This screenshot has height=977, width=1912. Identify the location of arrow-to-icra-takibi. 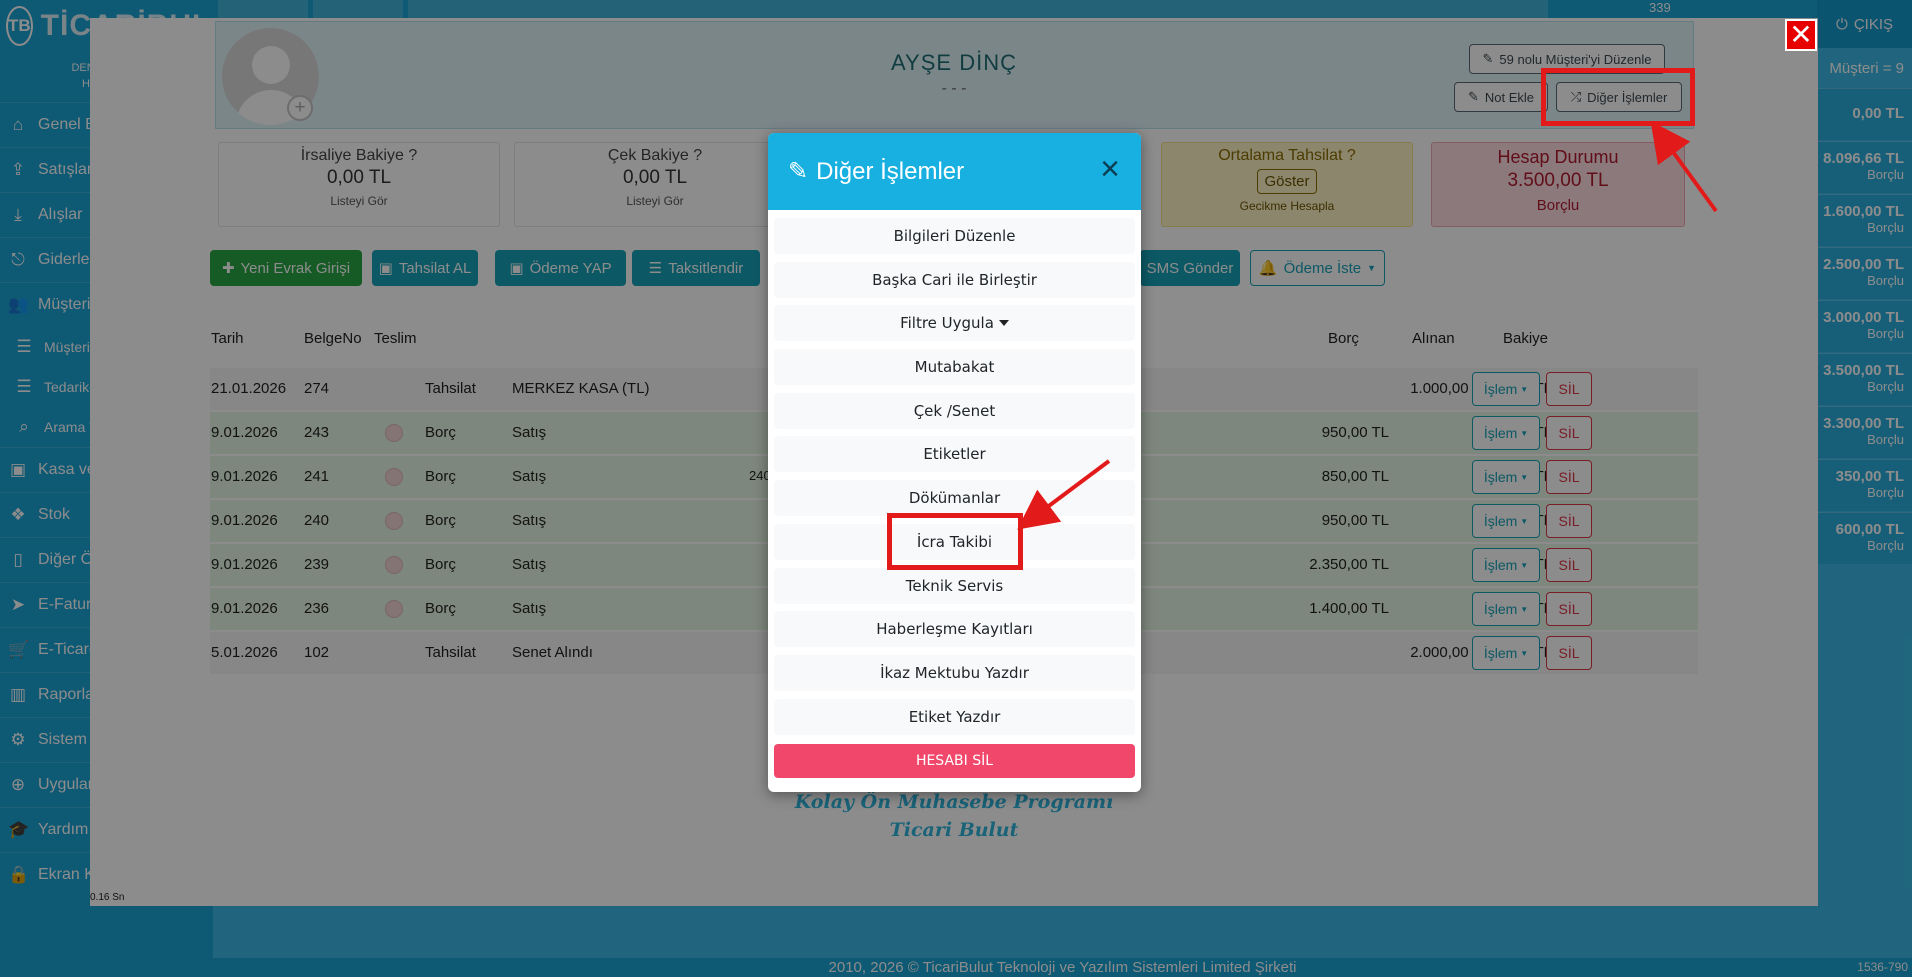
(1064, 494).